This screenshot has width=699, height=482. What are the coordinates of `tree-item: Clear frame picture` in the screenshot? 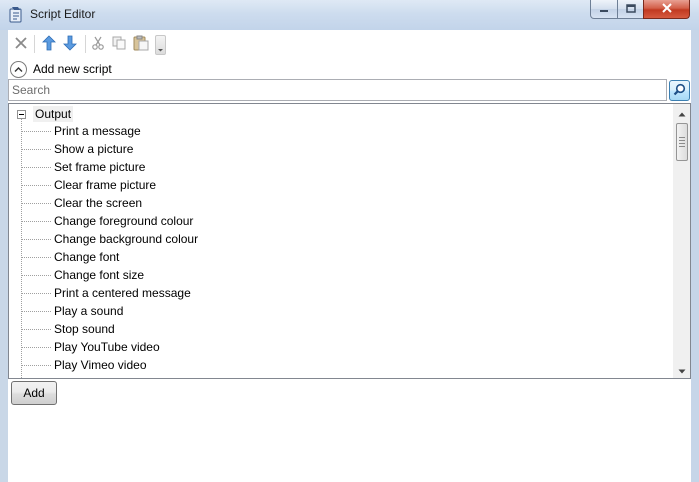 It's located at (88, 185).